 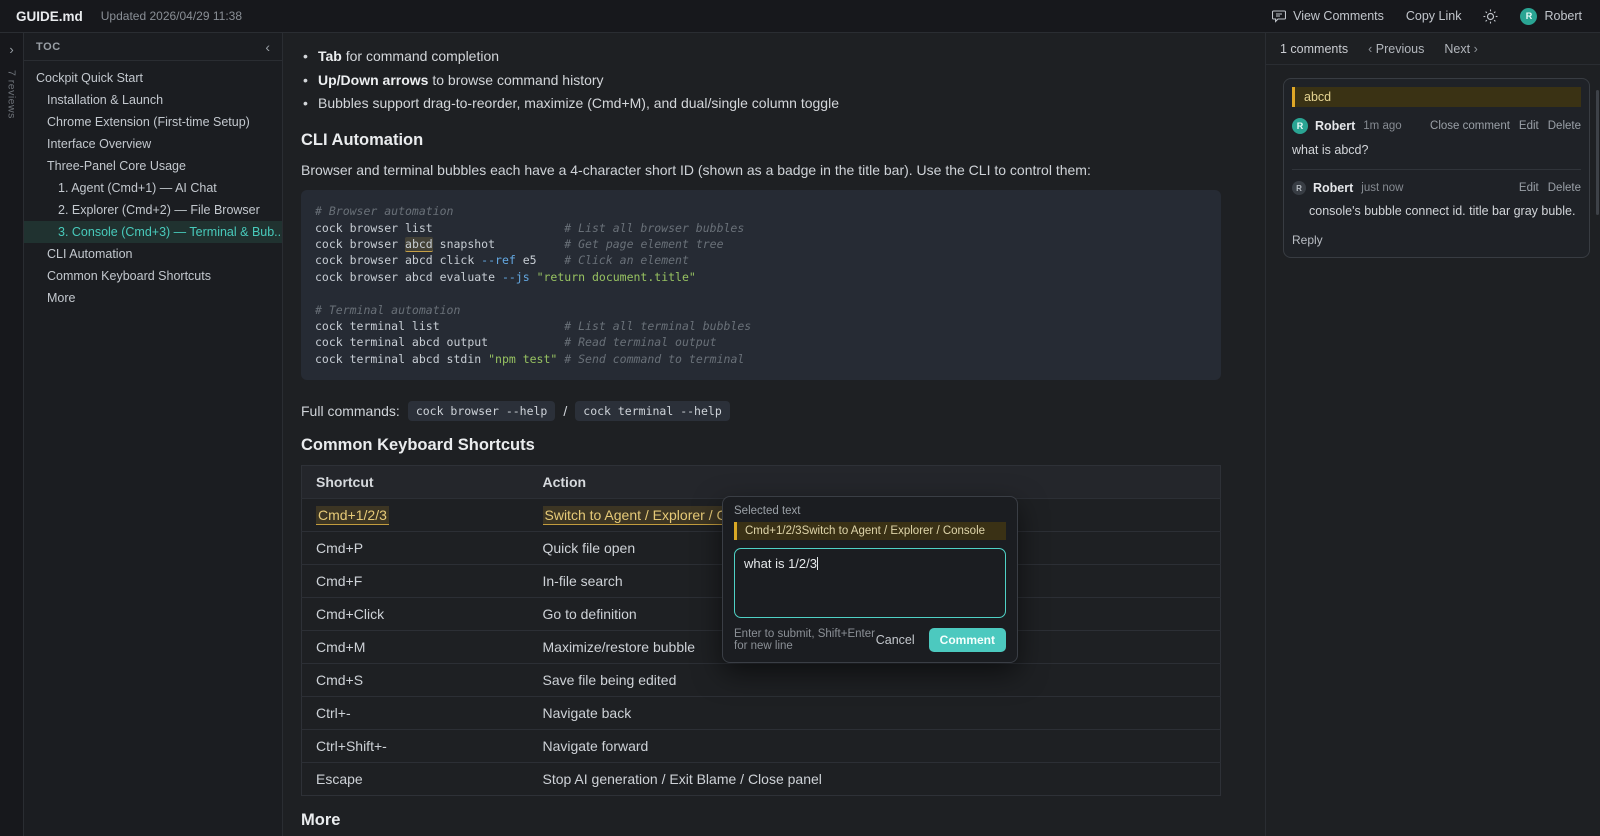 I want to click on table-cell: Navigate back, so click(x=874, y=713).